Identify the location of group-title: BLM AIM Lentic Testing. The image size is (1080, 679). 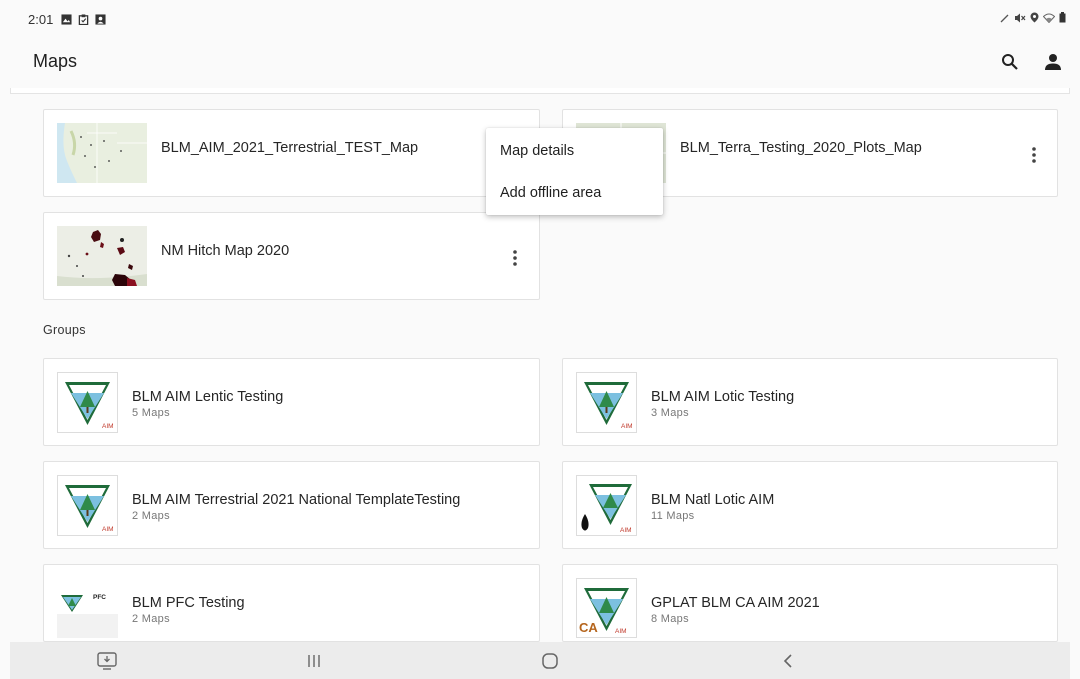
(208, 397).